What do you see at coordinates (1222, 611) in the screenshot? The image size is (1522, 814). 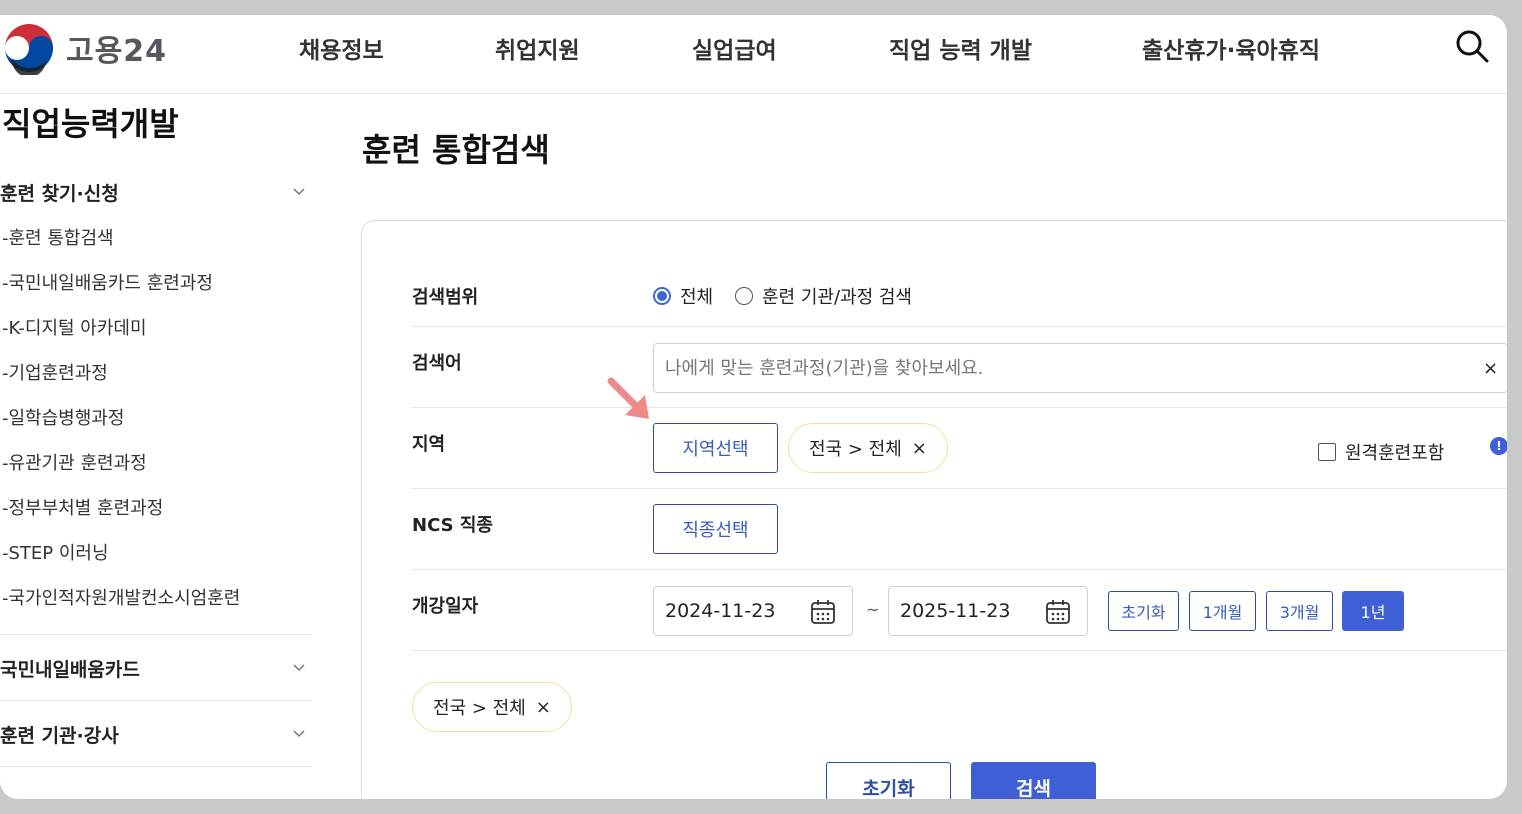 I see `period-1month-button: 1개월` at bounding box center [1222, 611].